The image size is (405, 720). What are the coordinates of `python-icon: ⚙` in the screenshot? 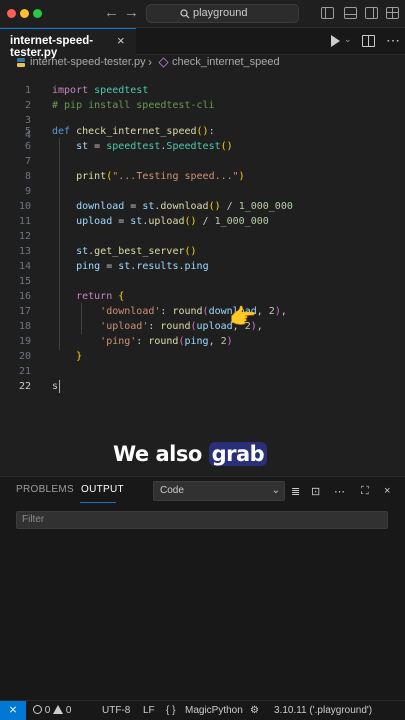 It's located at (254, 710).